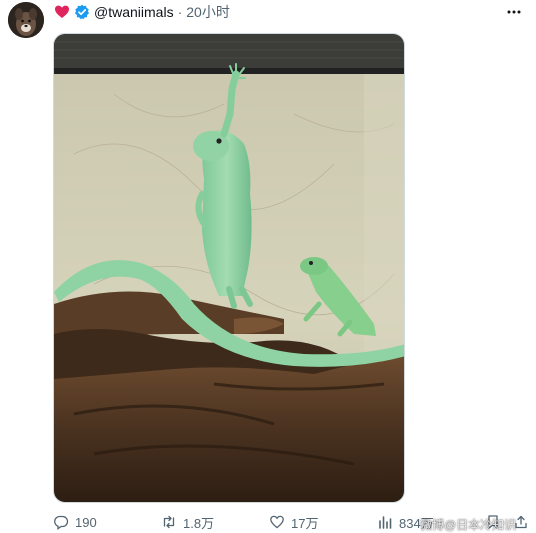 The image size is (536, 533). I want to click on share-upload-icon, so click(521, 522).